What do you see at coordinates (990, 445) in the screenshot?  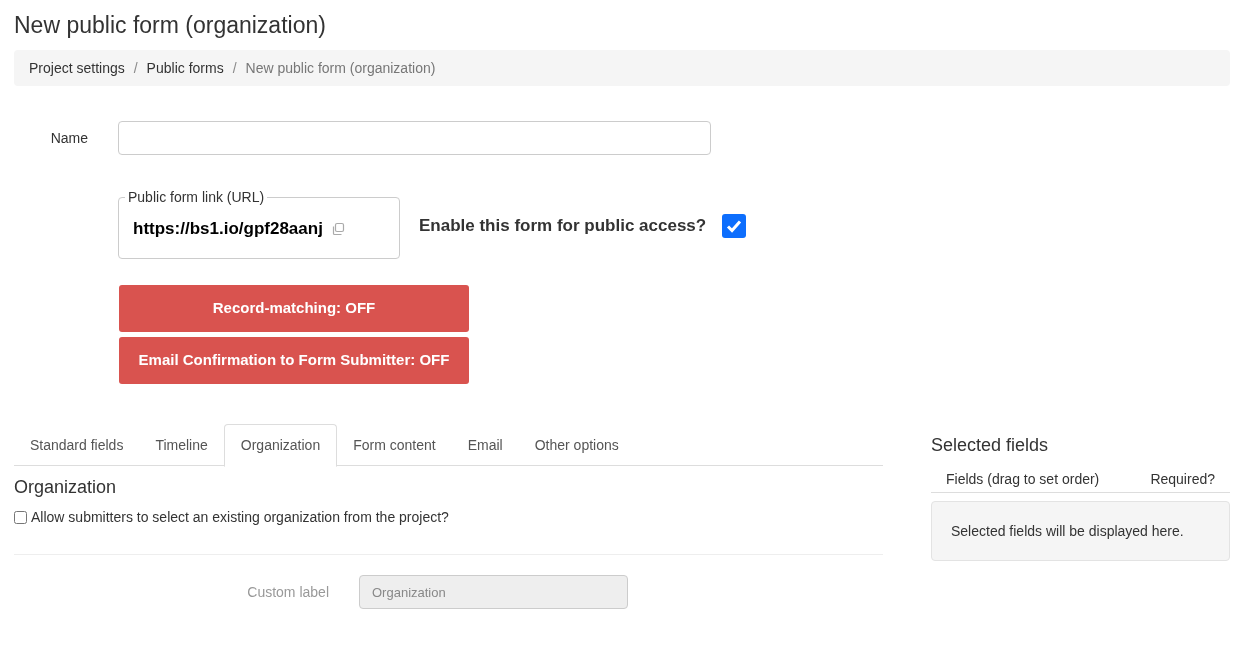 I see `panel-heading: Selected fields` at bounding box center [990, 445].